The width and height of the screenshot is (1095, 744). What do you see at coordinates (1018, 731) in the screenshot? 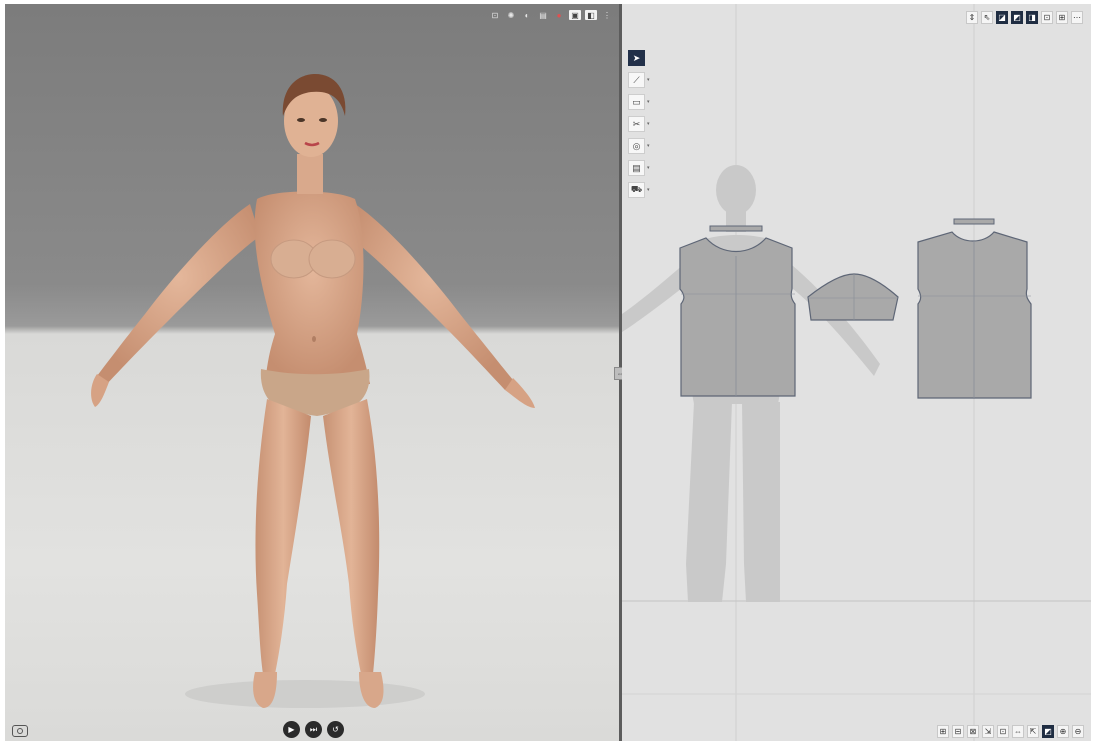
I see `pattern-mirror-icon: ⇔` at bounding box center [1018, 731].